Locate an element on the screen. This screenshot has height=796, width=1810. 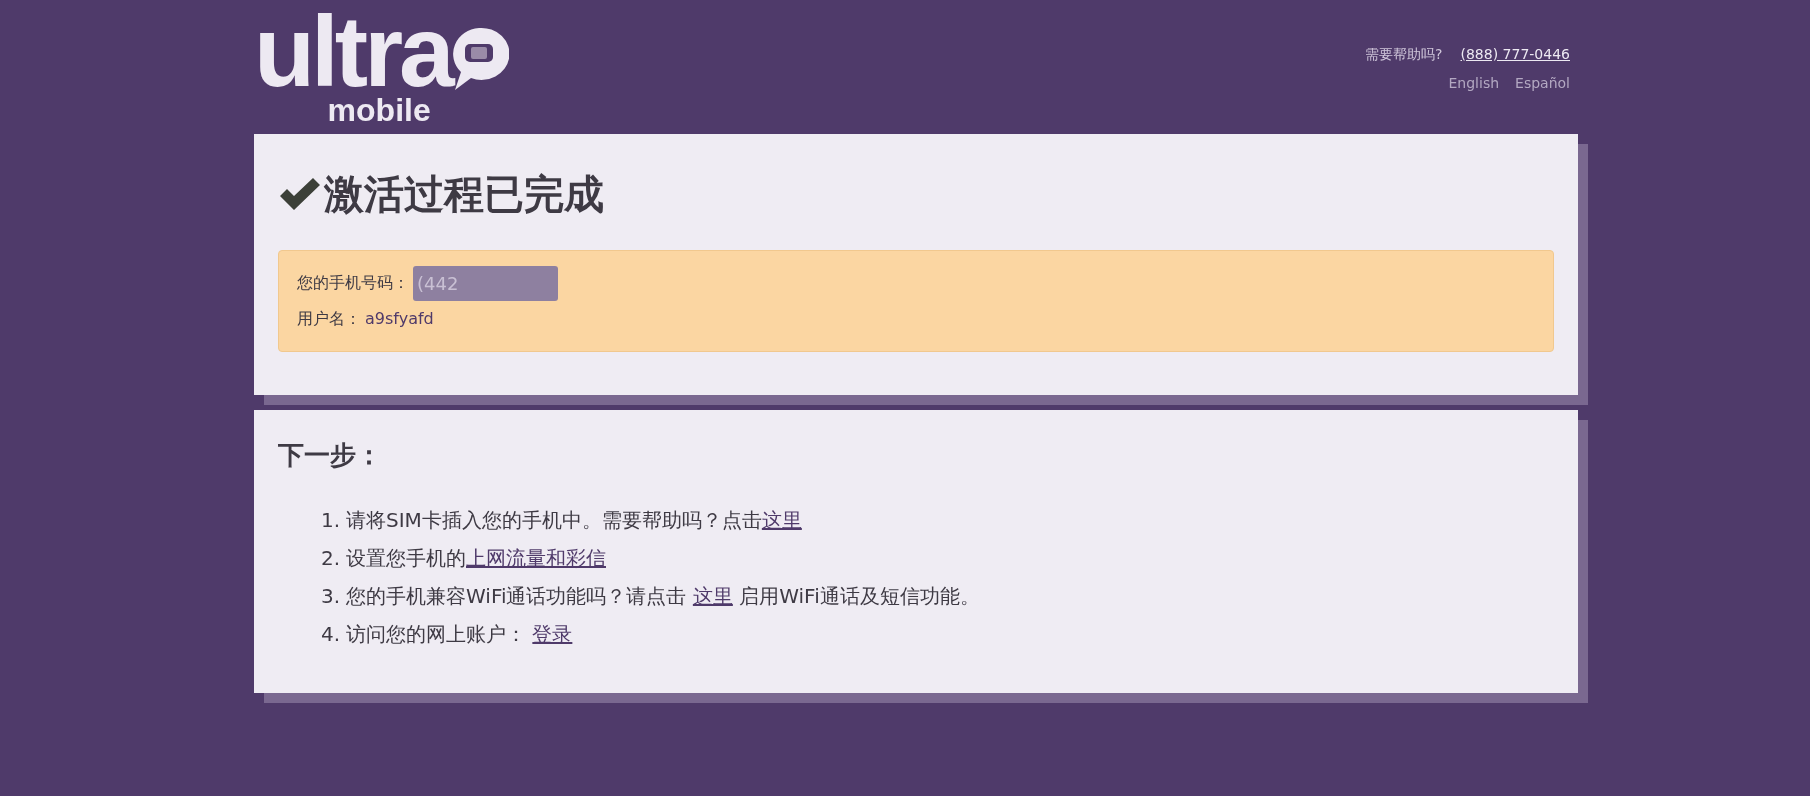
language-link: Español is located at coordinates (1542, 83).